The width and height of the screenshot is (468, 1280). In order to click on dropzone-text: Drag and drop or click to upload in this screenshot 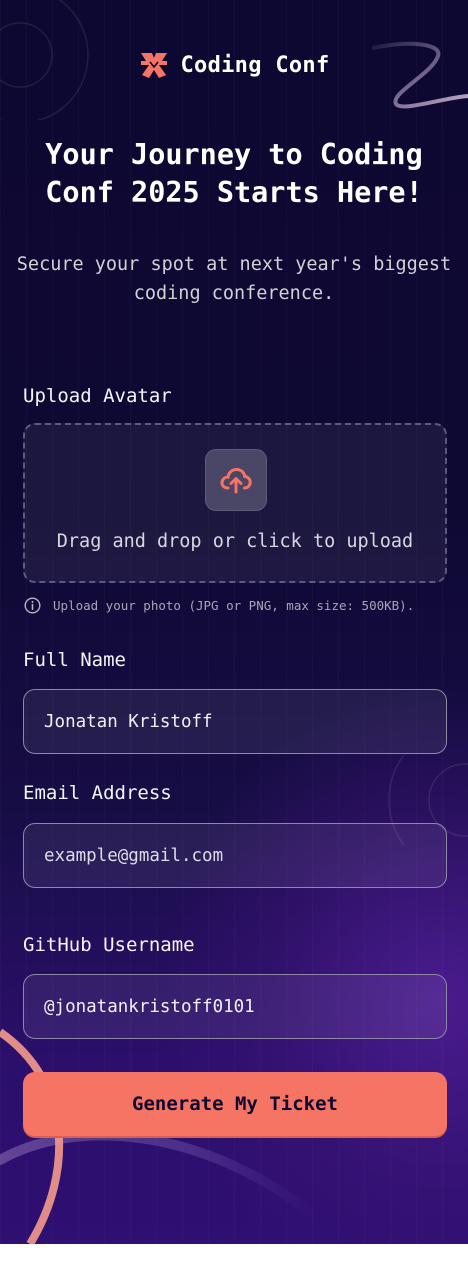, I will do `click(235, 541)`.